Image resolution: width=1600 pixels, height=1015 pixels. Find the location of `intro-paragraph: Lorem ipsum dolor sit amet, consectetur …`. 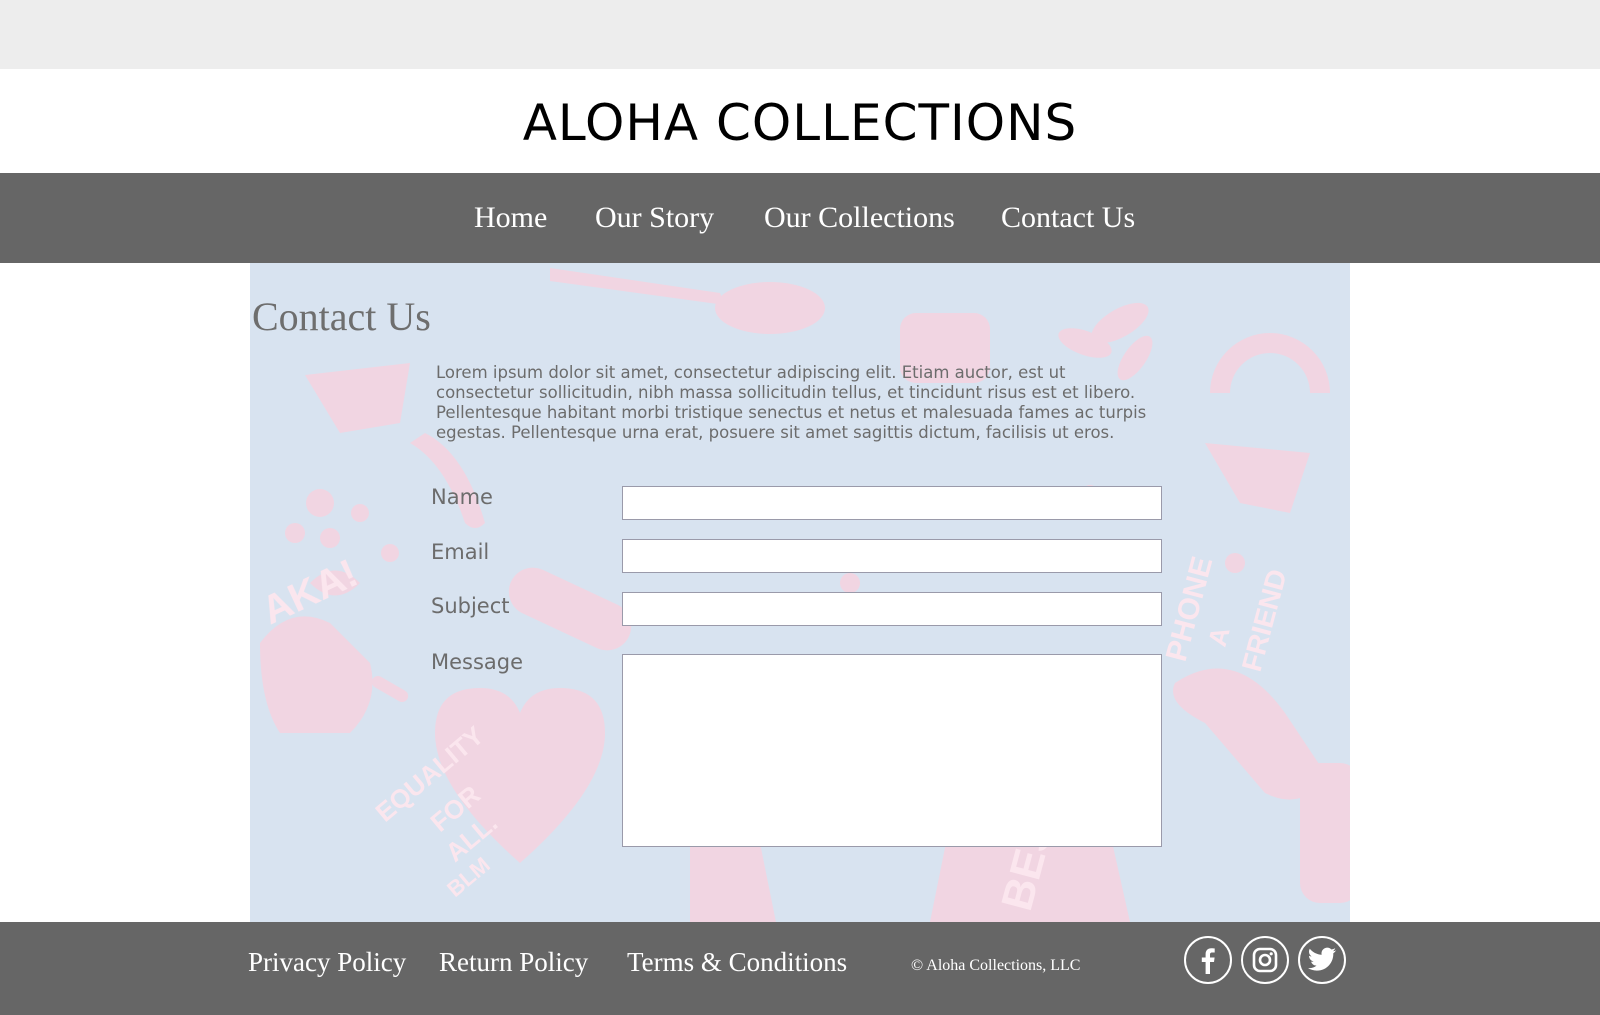

intro-paragraph: Lorem ipsum dolor sit amet, consectetur … is located at coordinates (791, 402).